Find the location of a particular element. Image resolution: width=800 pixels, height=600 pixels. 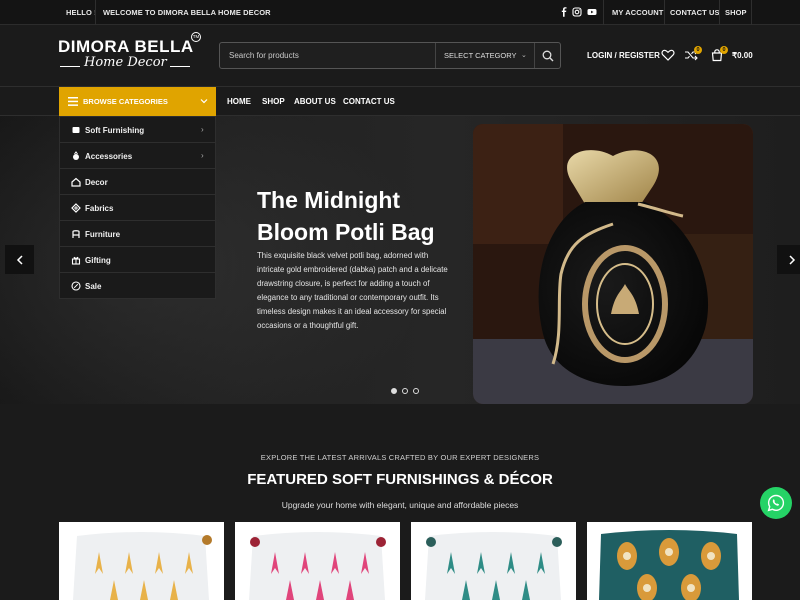

chevron-down-icon is located at coordinates (204, 101).